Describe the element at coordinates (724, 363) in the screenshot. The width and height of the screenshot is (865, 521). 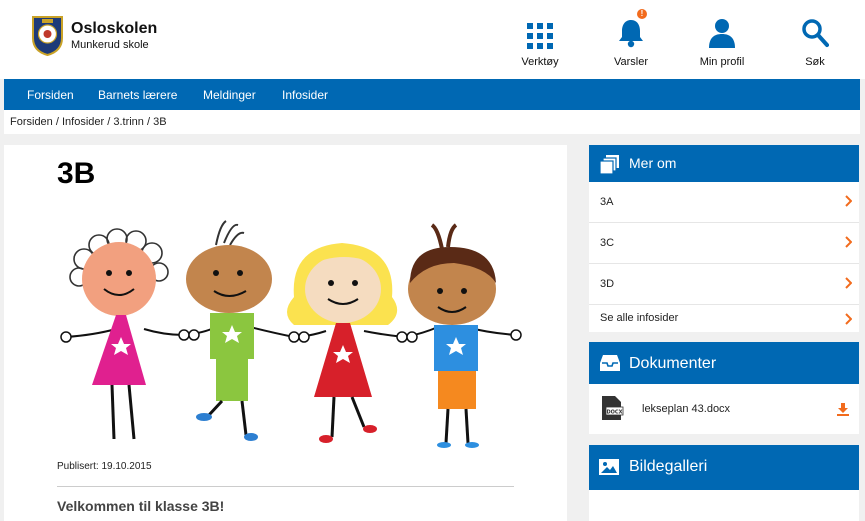
I see `dokumenter-header: Dokumenter` at that location.